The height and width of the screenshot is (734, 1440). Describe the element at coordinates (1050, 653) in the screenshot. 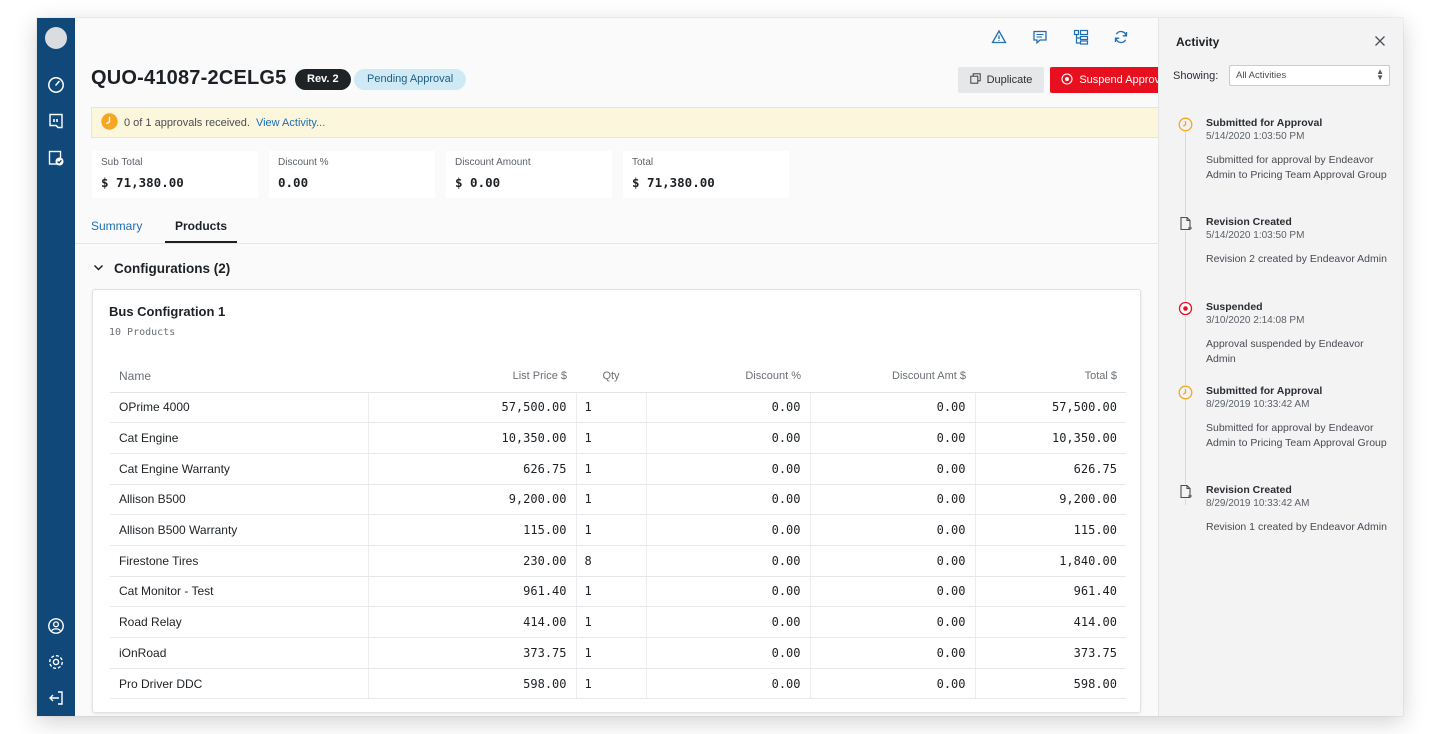

I see `line-total-cell: 373.75` at that location.